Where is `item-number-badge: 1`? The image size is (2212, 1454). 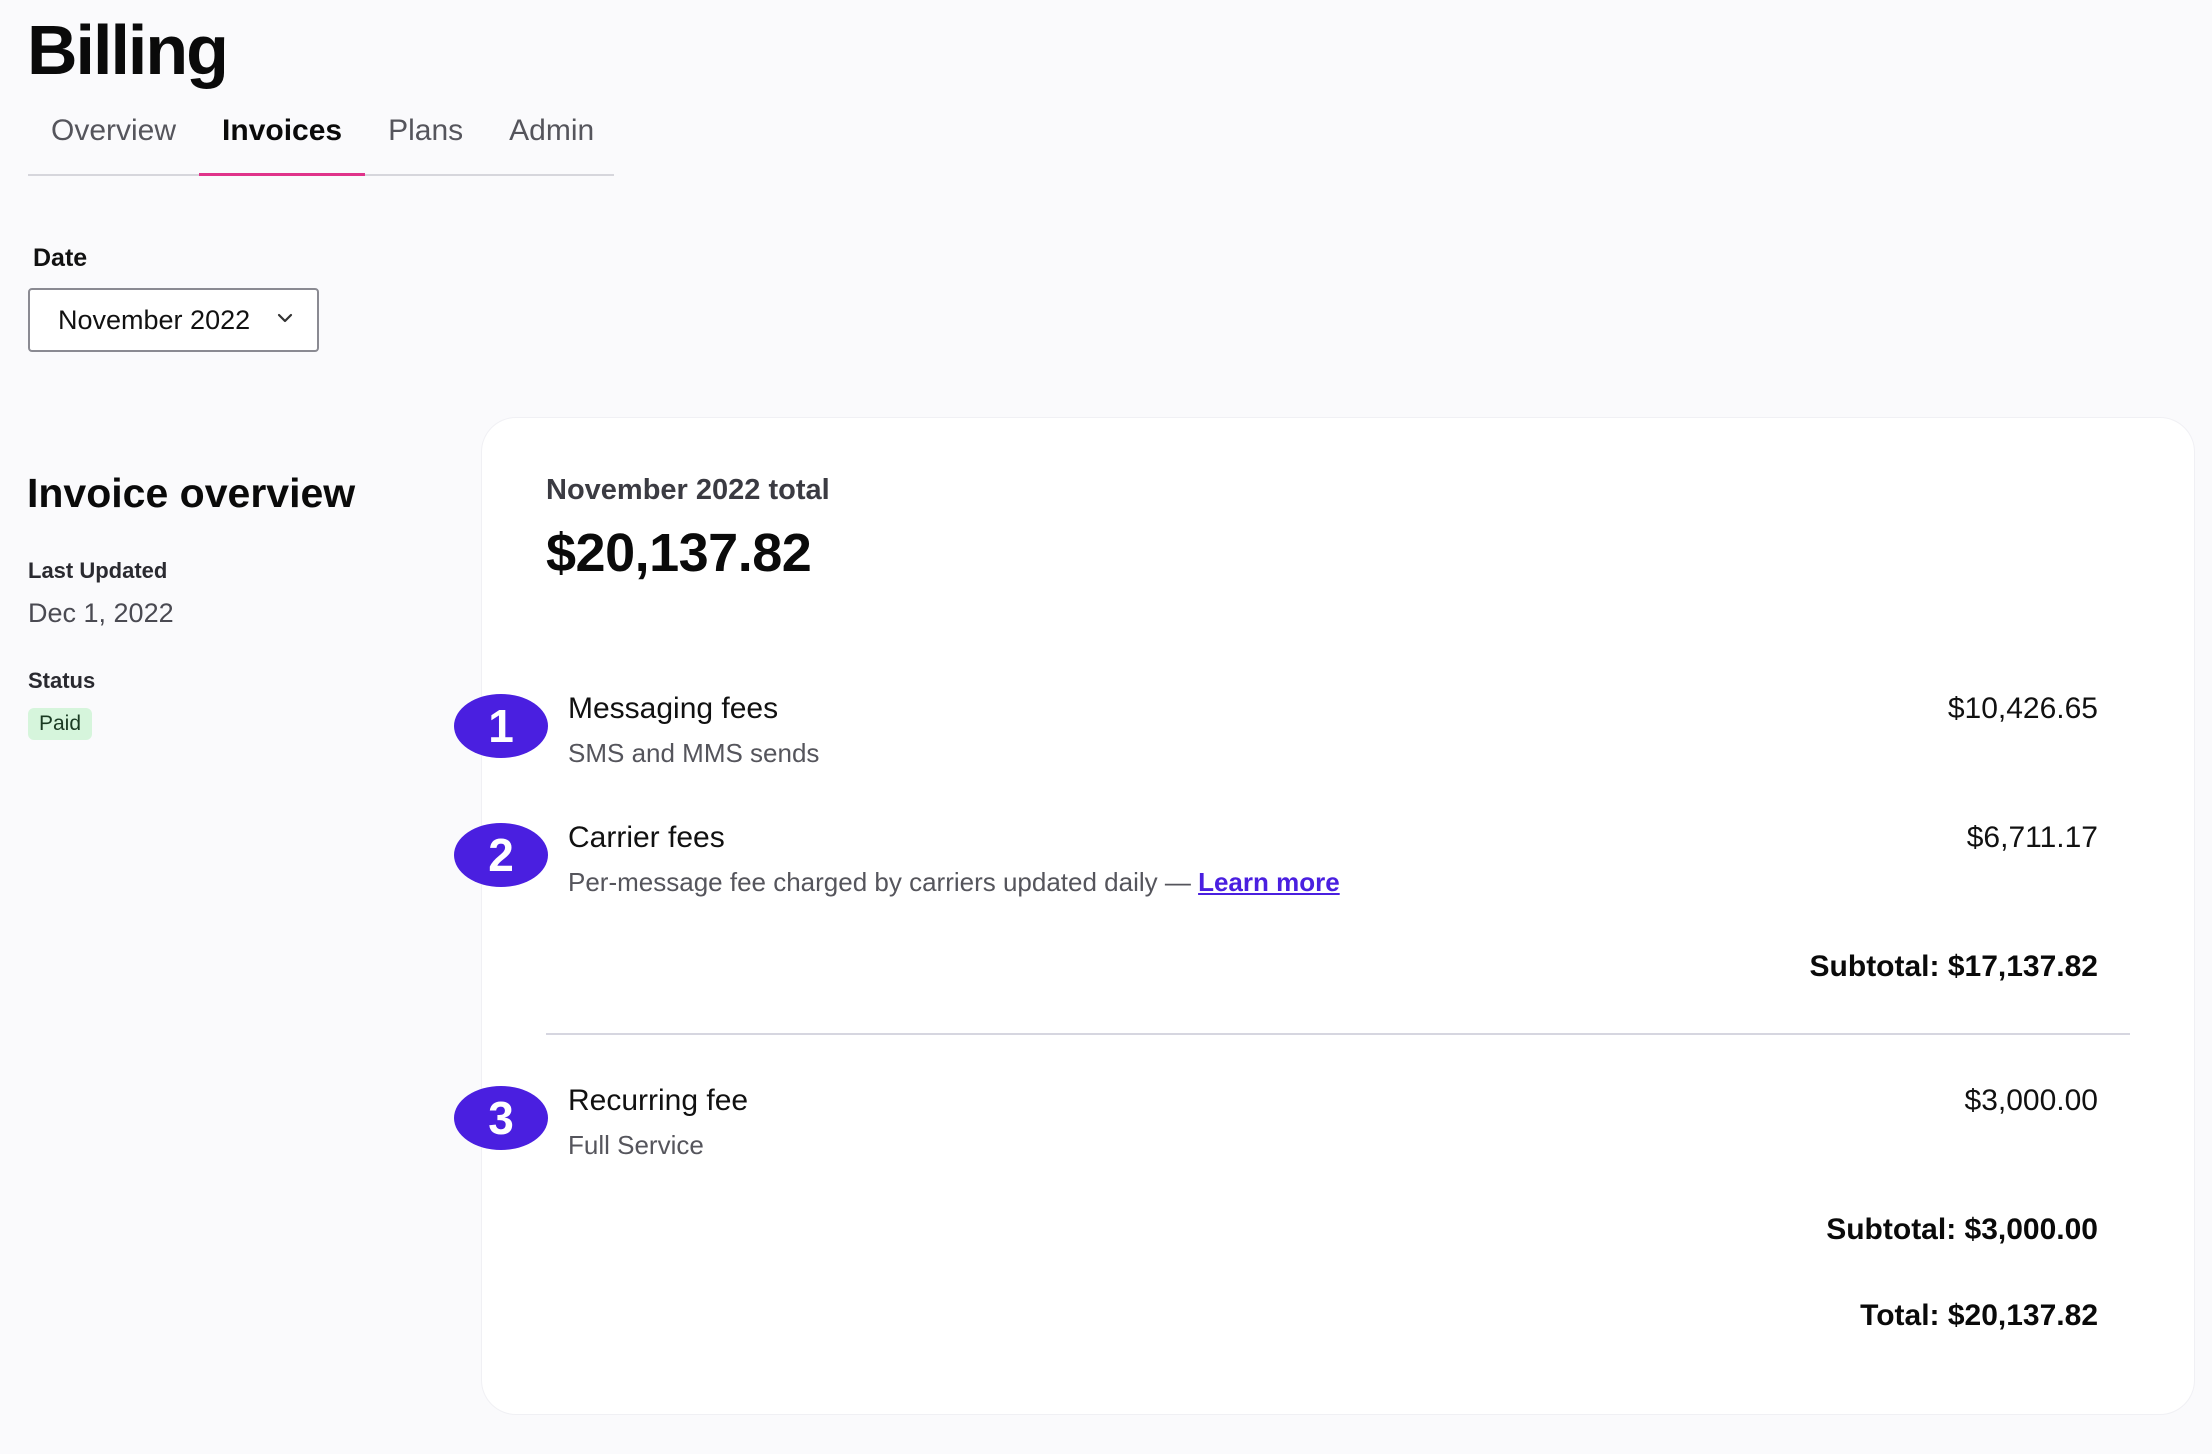
item-number-badge: 1 is located at coordinates (501, 726).